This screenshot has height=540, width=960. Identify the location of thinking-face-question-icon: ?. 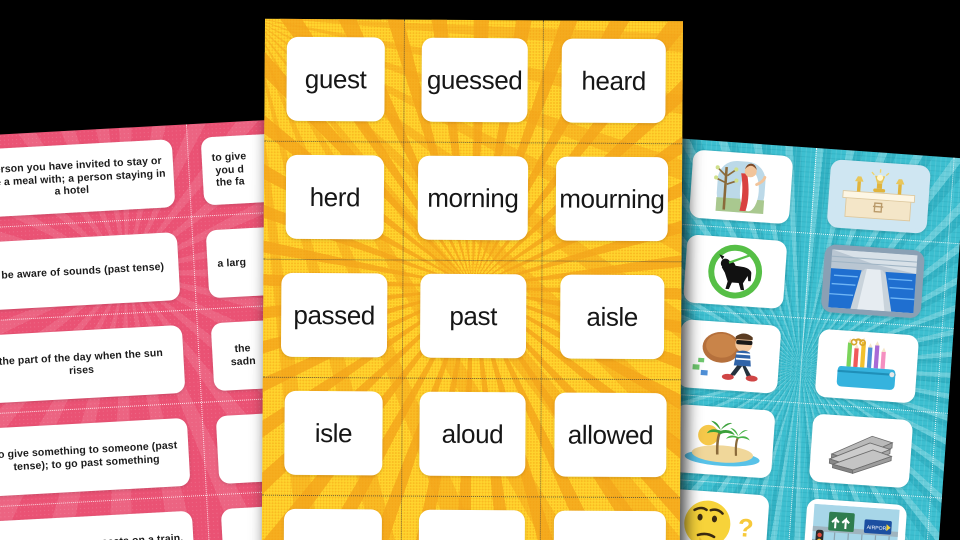
(719, 520).